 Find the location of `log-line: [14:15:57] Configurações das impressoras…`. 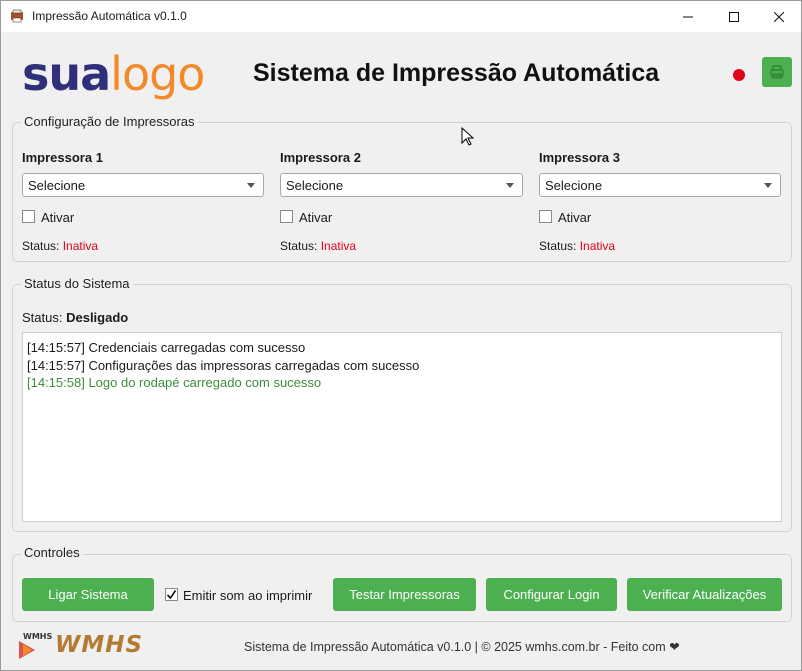

log-line: [14:15:57] Configurações das impressoras… is located at coordinates (223, 365).